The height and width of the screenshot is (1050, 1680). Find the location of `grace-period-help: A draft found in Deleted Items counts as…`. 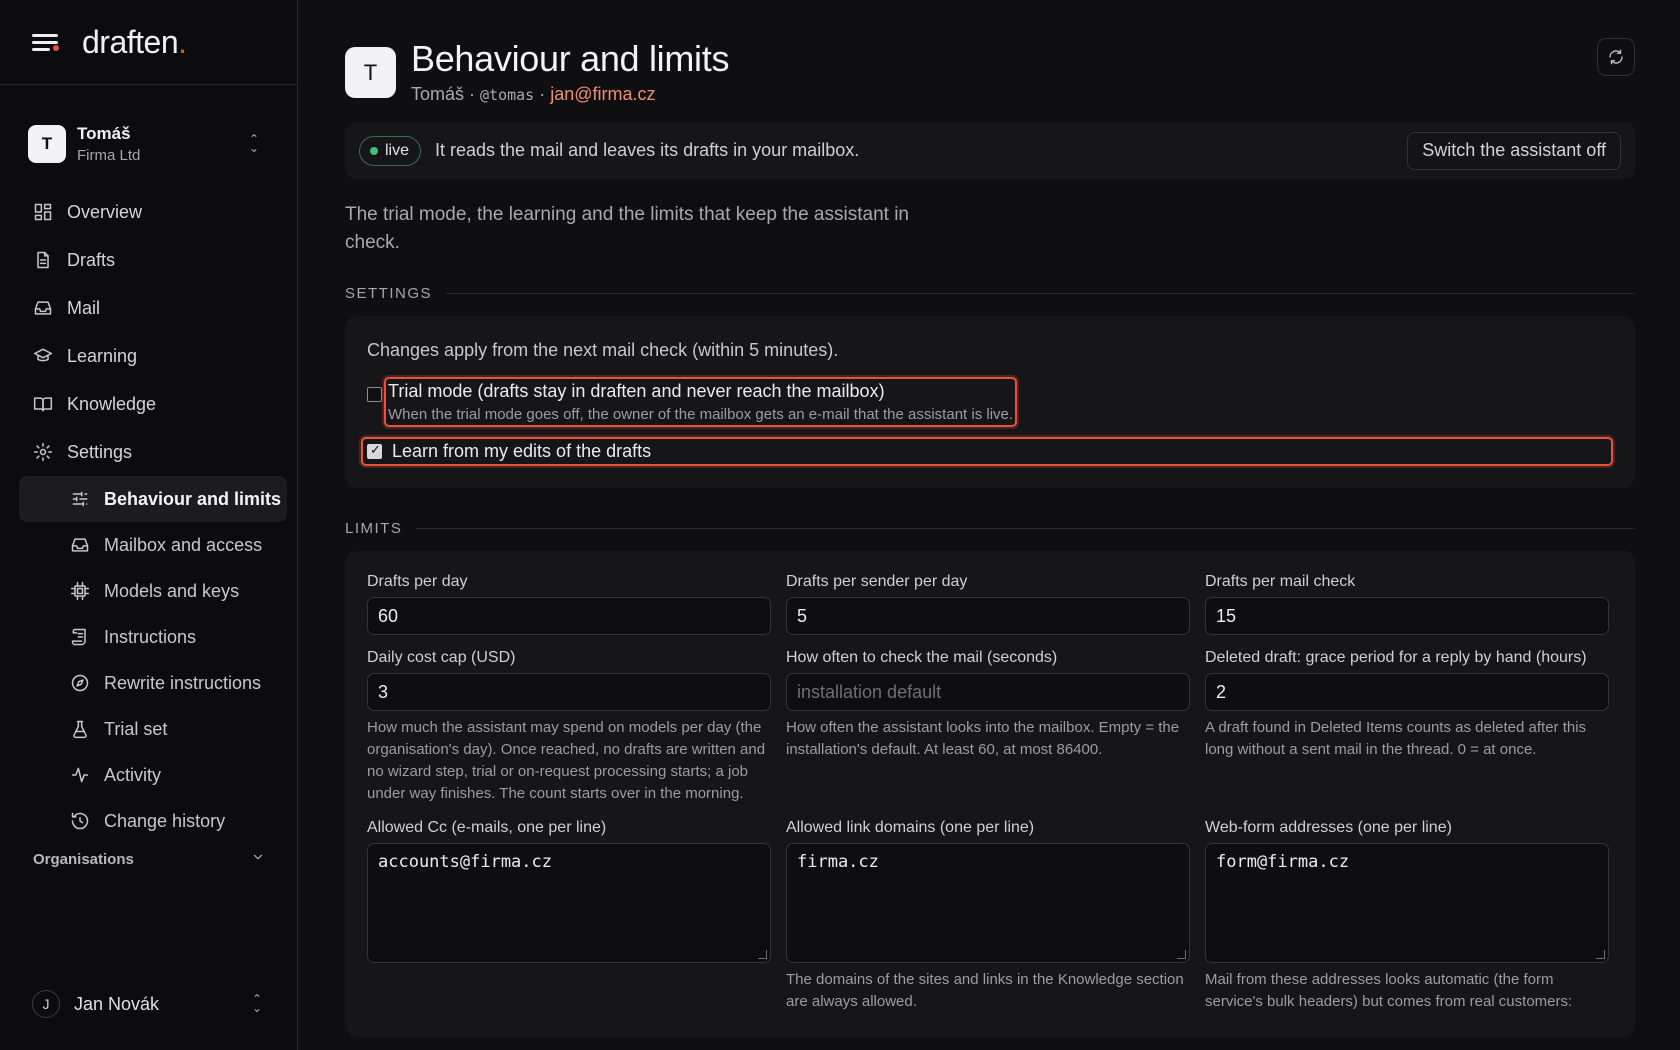

grace-period-help: A draft found in Deleted Items counts as… is located at coordinates (1396, 738).